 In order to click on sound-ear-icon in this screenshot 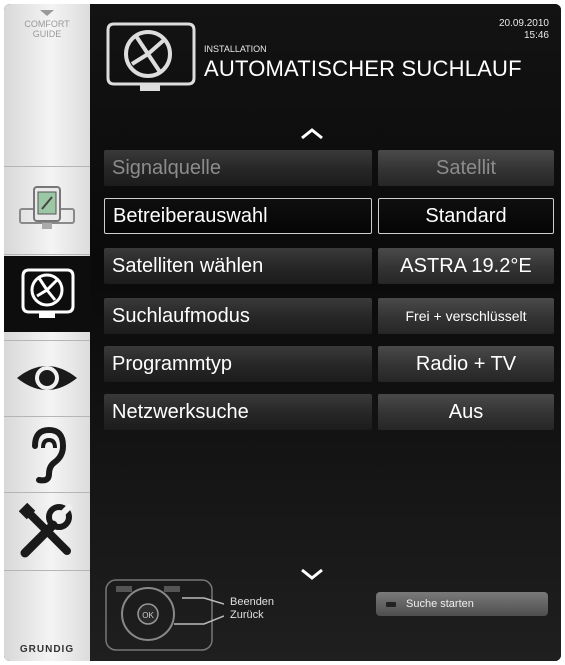, I will do `click(49, 455)`.